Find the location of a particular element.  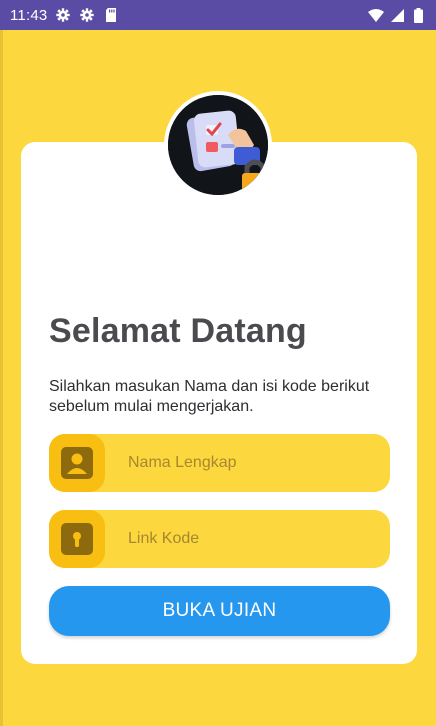

status-left: 11:43 is located at coordinates (64, 15).